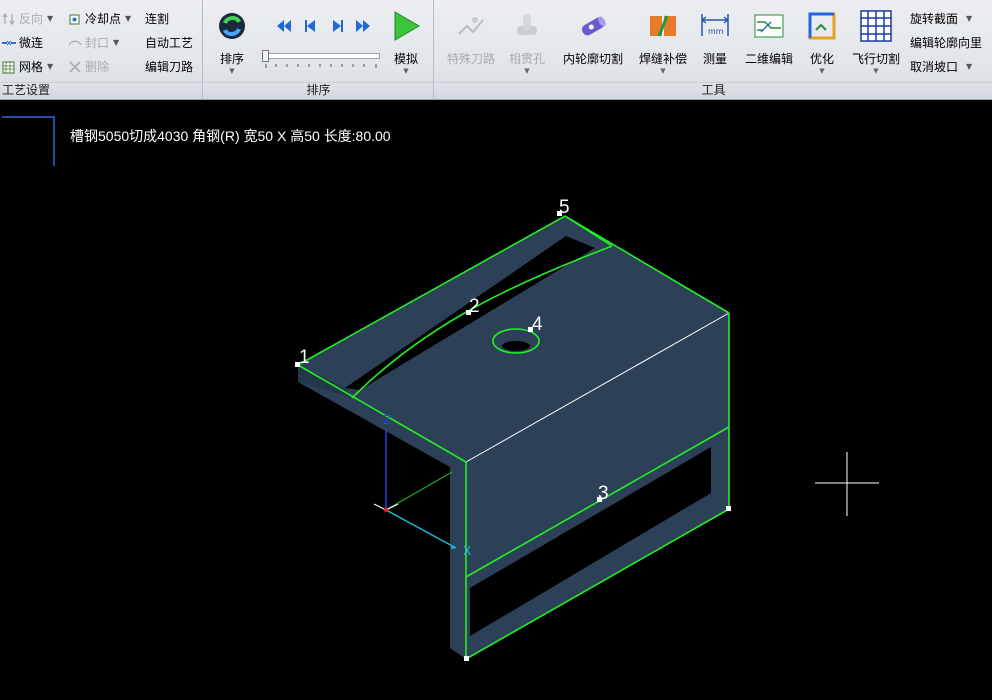 Image resolution: width=992 pixels, height=700 pixels. I want to click on mesh-icon, so click(9, 67).